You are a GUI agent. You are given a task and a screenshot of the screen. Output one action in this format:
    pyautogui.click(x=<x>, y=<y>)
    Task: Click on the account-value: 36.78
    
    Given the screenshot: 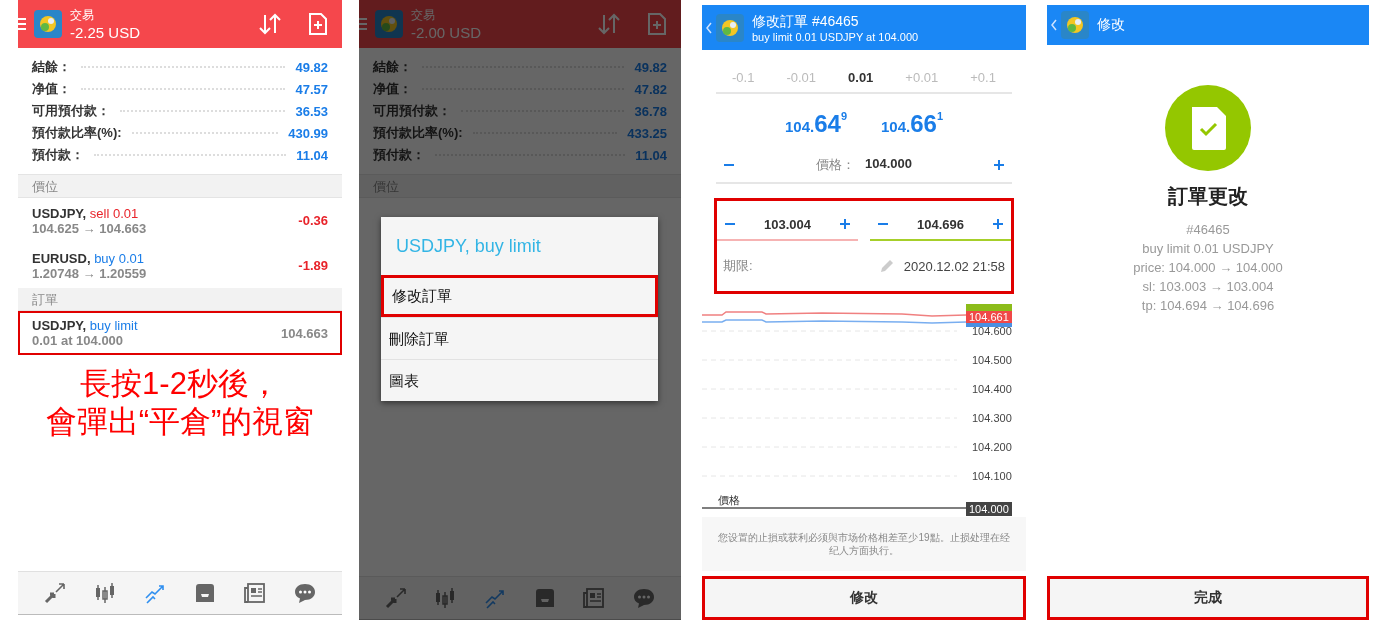 What is the action you would take?
    pyautogui.click(x=650, y=111)
    